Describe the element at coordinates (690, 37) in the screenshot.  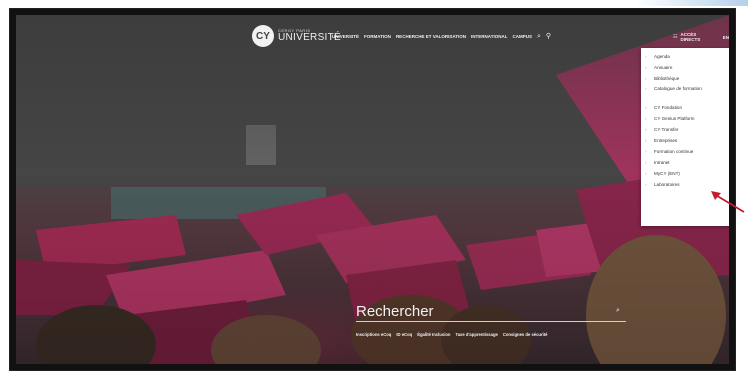
I see `acces-directs-label: ACCÈS DIRECTS` at that location.